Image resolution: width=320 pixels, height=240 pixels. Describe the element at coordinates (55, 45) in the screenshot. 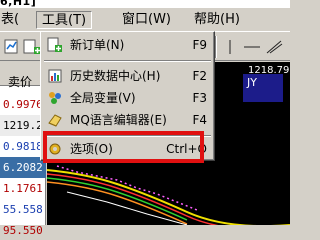

I see `new-order-icon` at that location.